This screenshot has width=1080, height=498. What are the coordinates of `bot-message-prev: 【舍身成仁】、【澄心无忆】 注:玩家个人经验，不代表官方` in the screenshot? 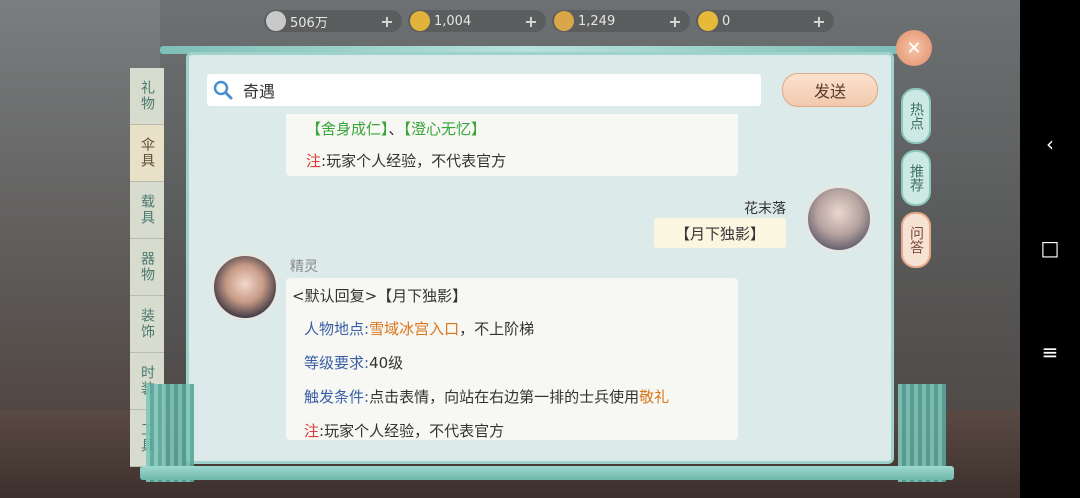 It's located at (512, 145).